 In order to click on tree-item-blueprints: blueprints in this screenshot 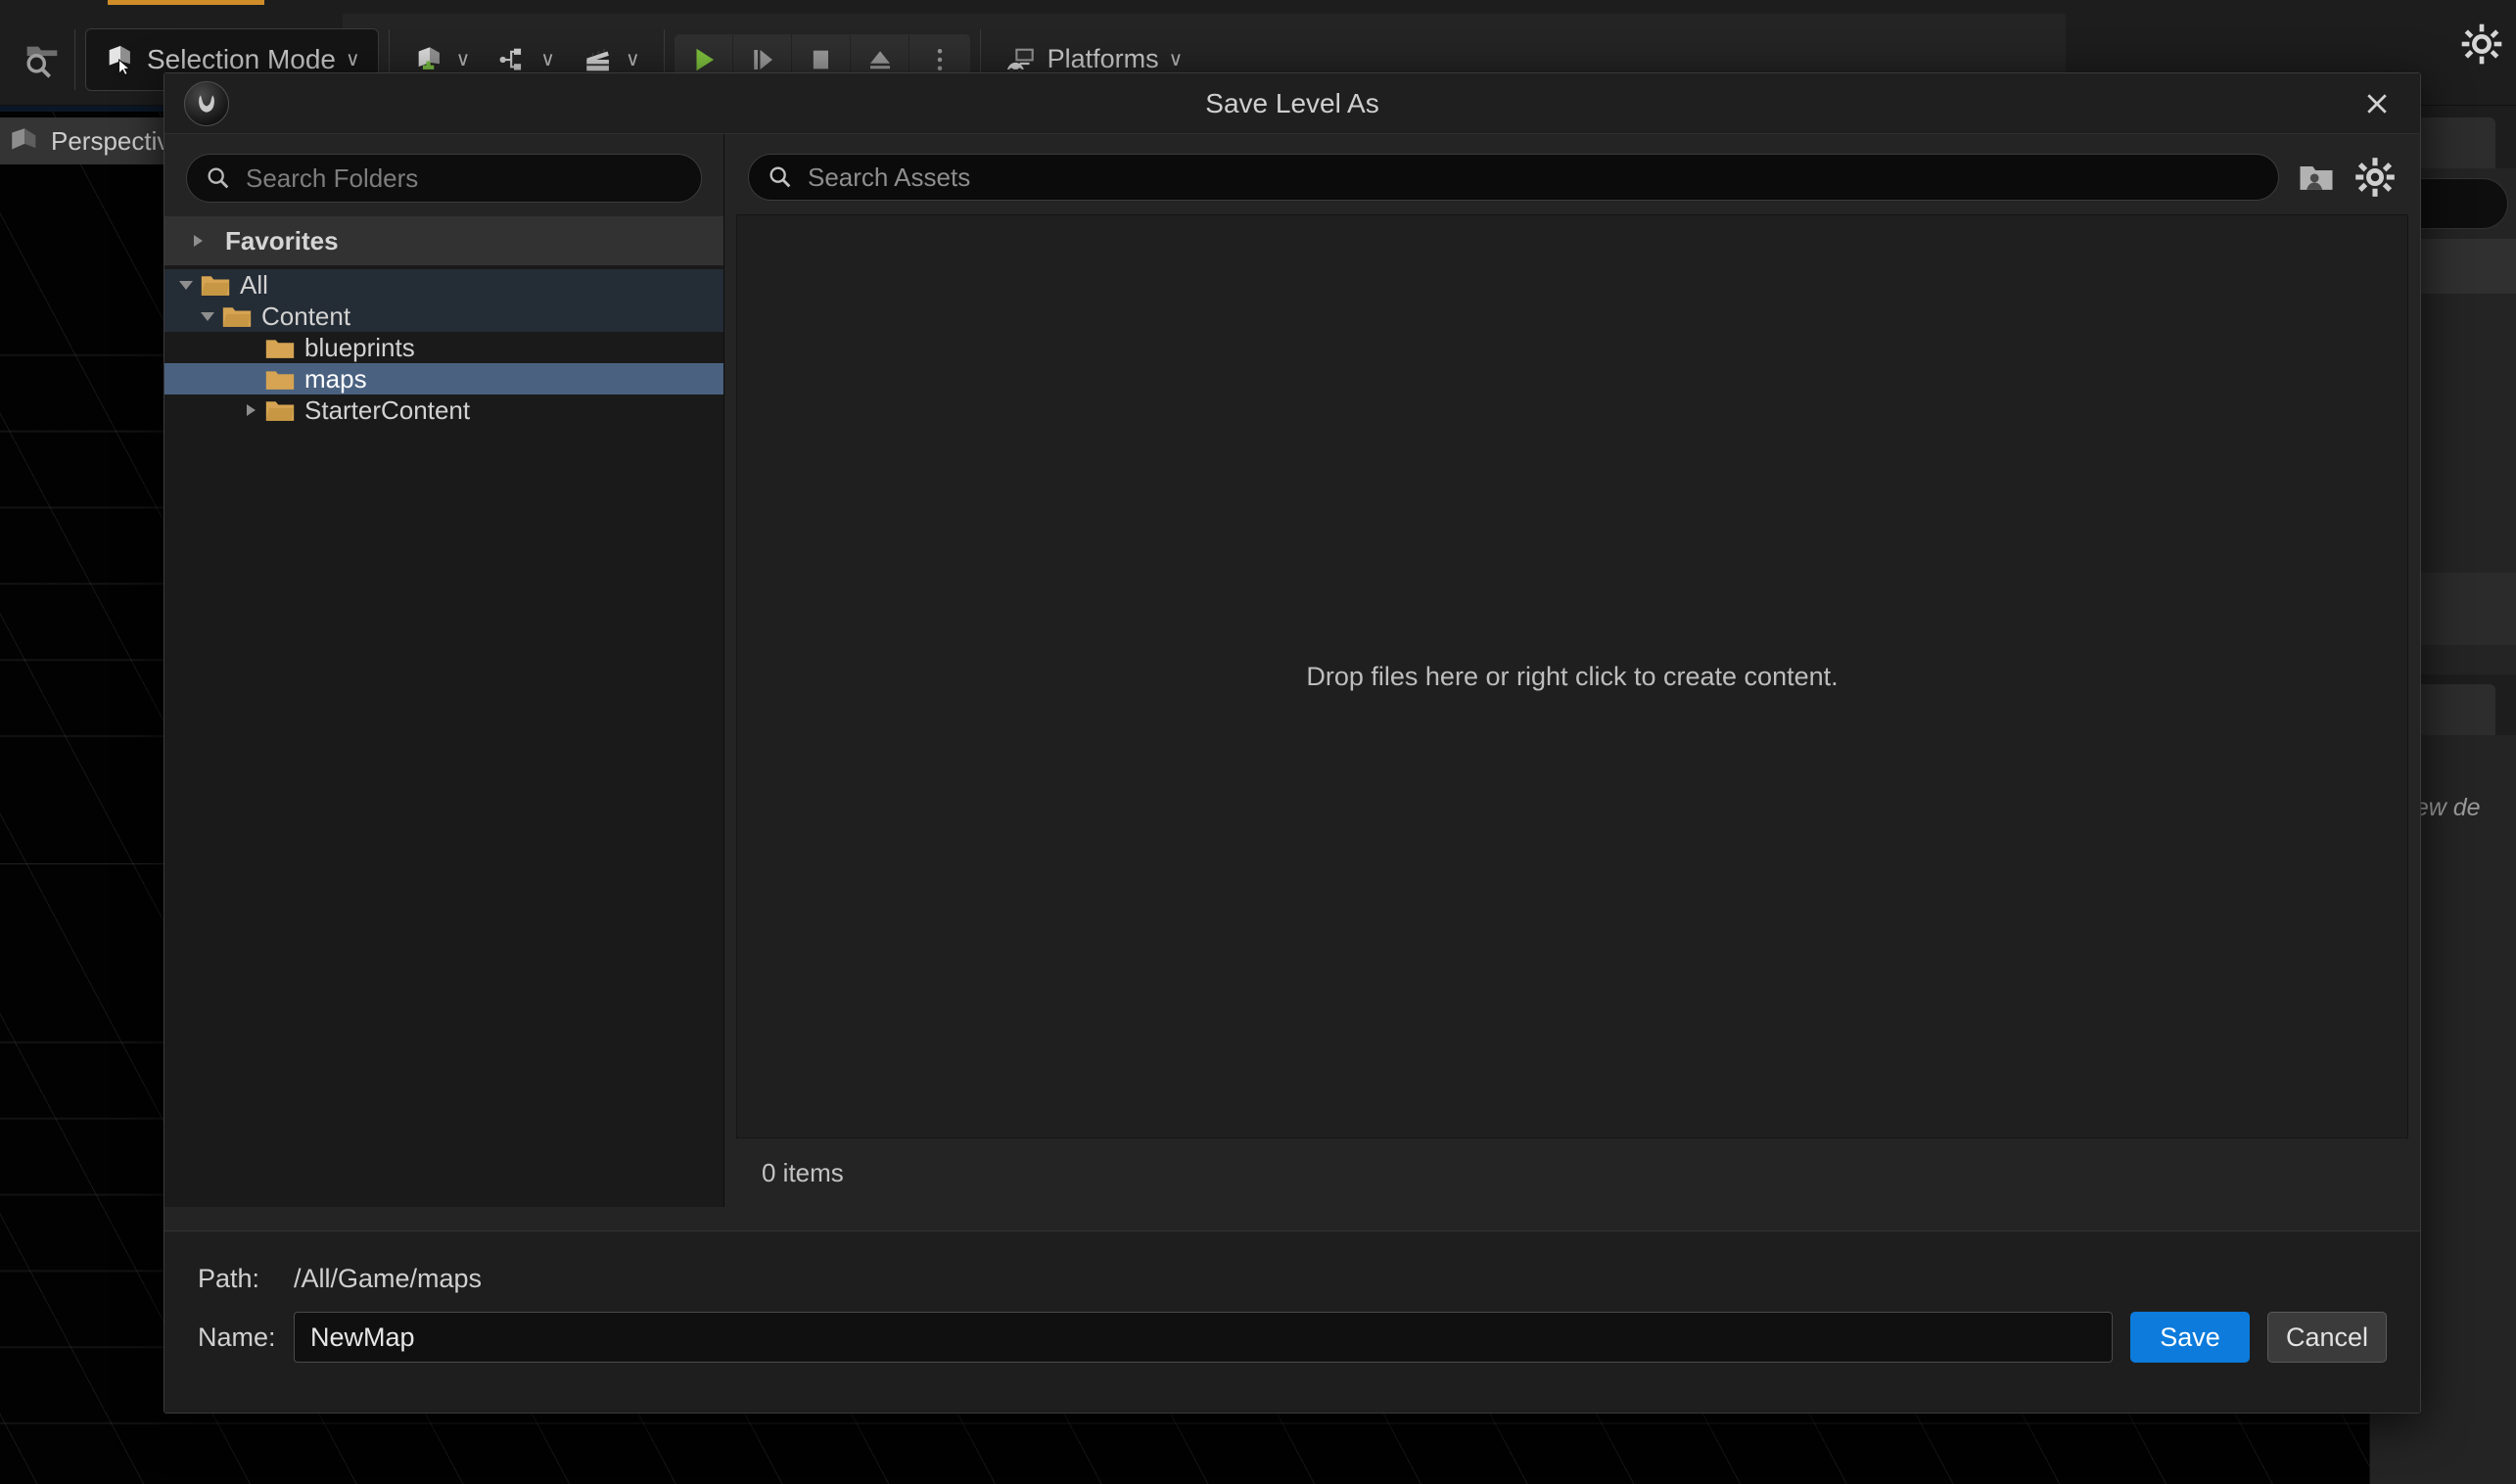, I will do `click(443, 347)`.